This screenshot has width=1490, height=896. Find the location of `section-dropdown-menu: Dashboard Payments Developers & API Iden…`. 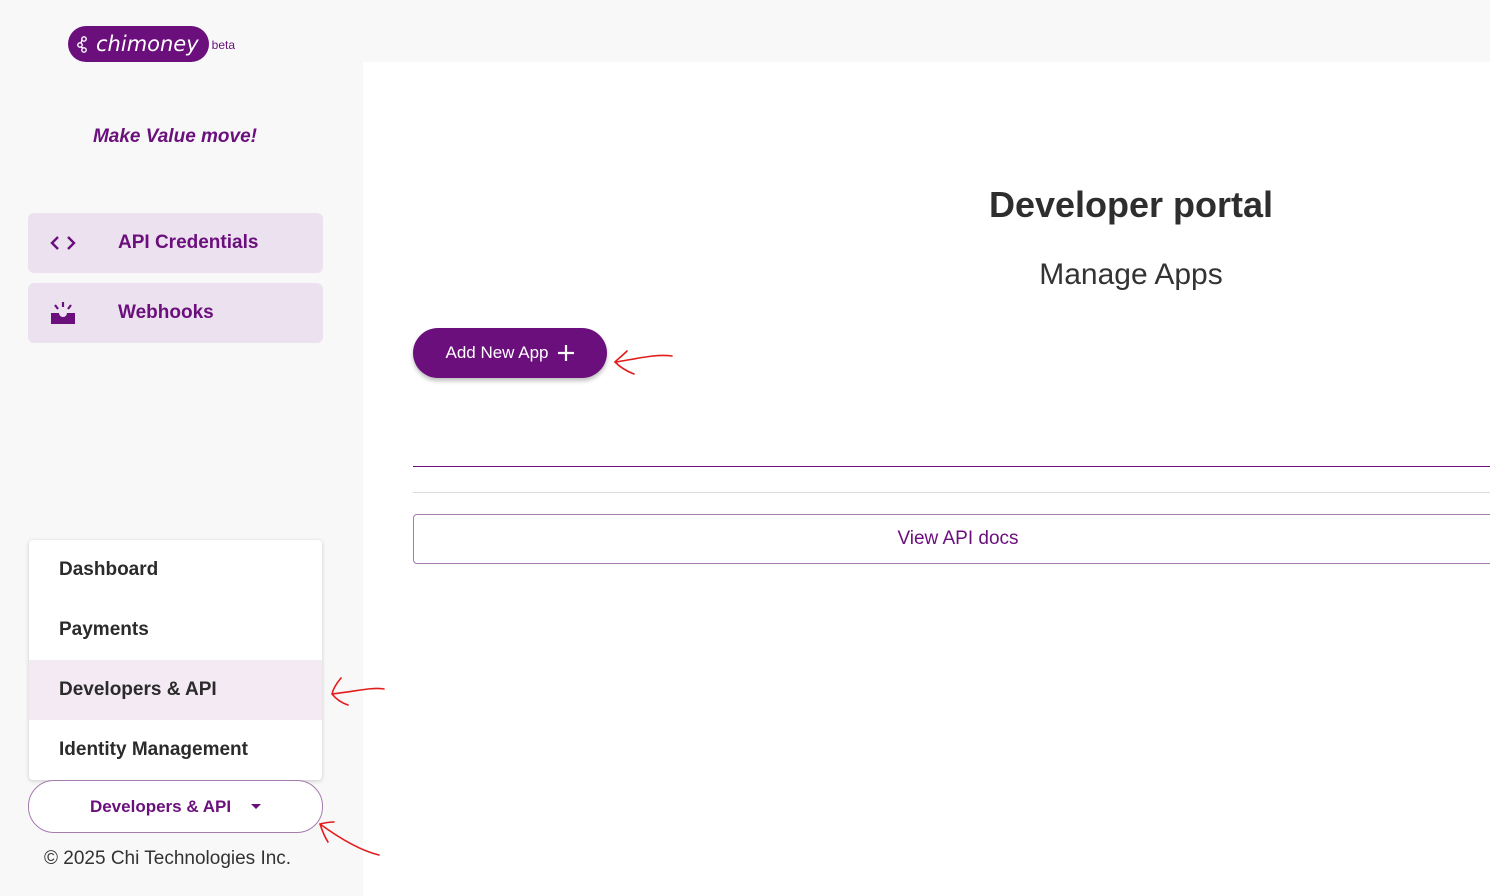

section-dropdown-menu: Dashboard Payments Developers & API Iden… is located at coordinates (175, 660).